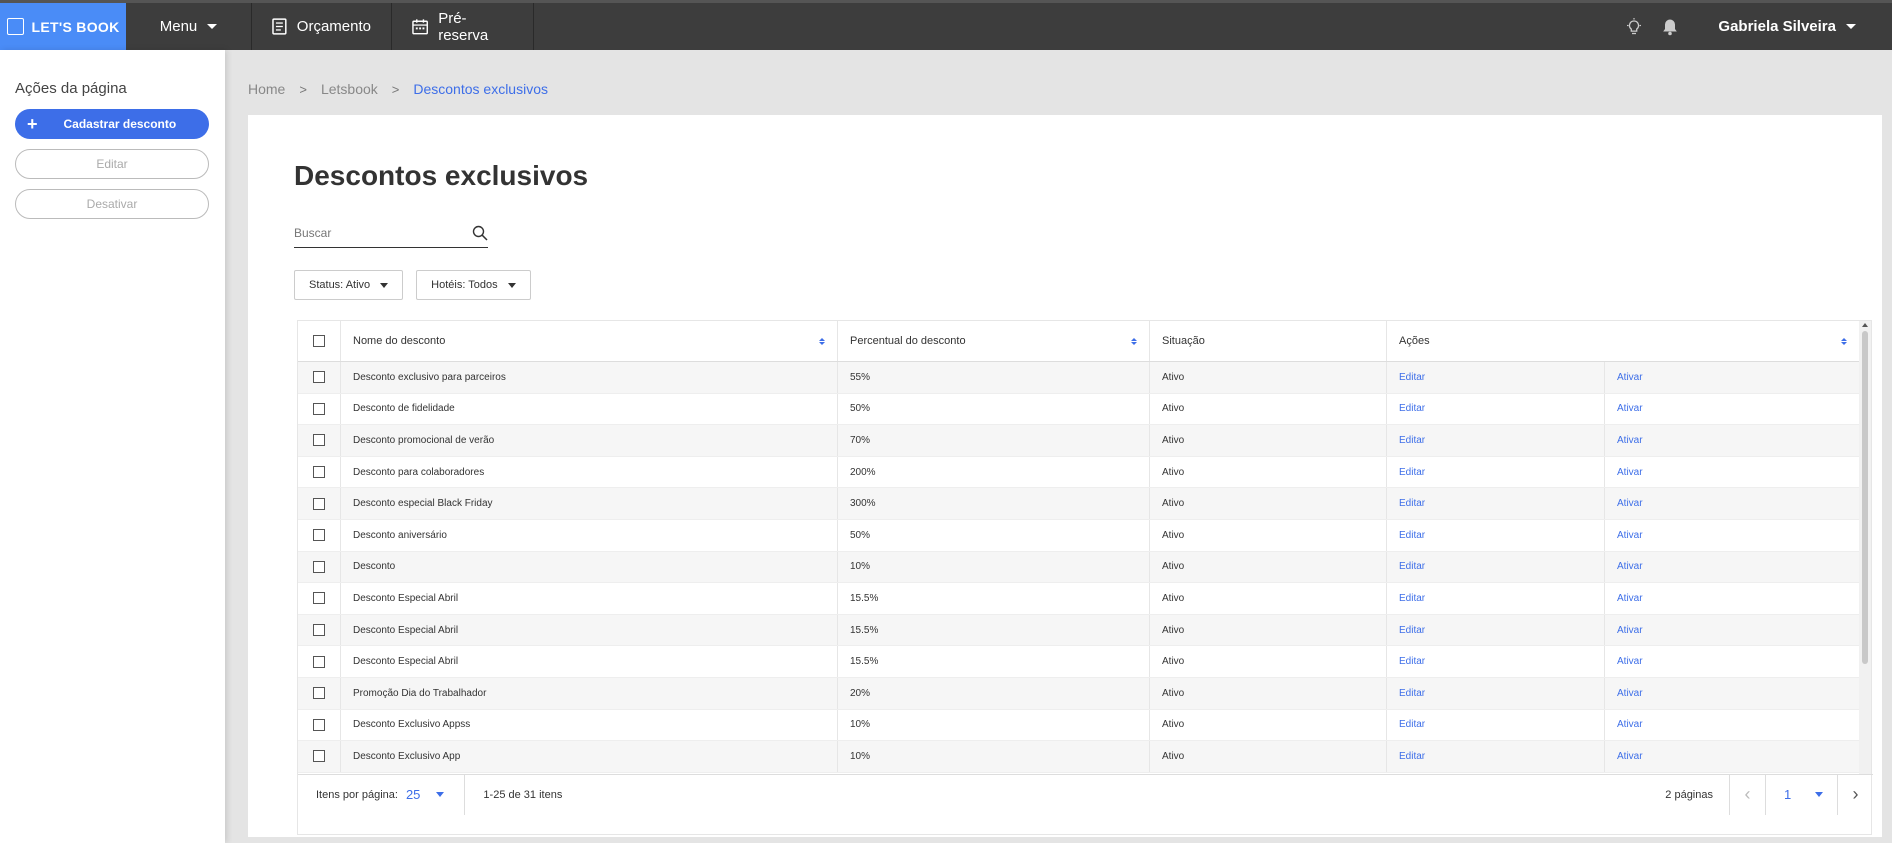 Image resolution: width=1892 pixels, height=843 pixels. Describe the element at coordinates (1790, 26) in the screenshot. I see `user-menu: Gabriela Silveira` at that location.